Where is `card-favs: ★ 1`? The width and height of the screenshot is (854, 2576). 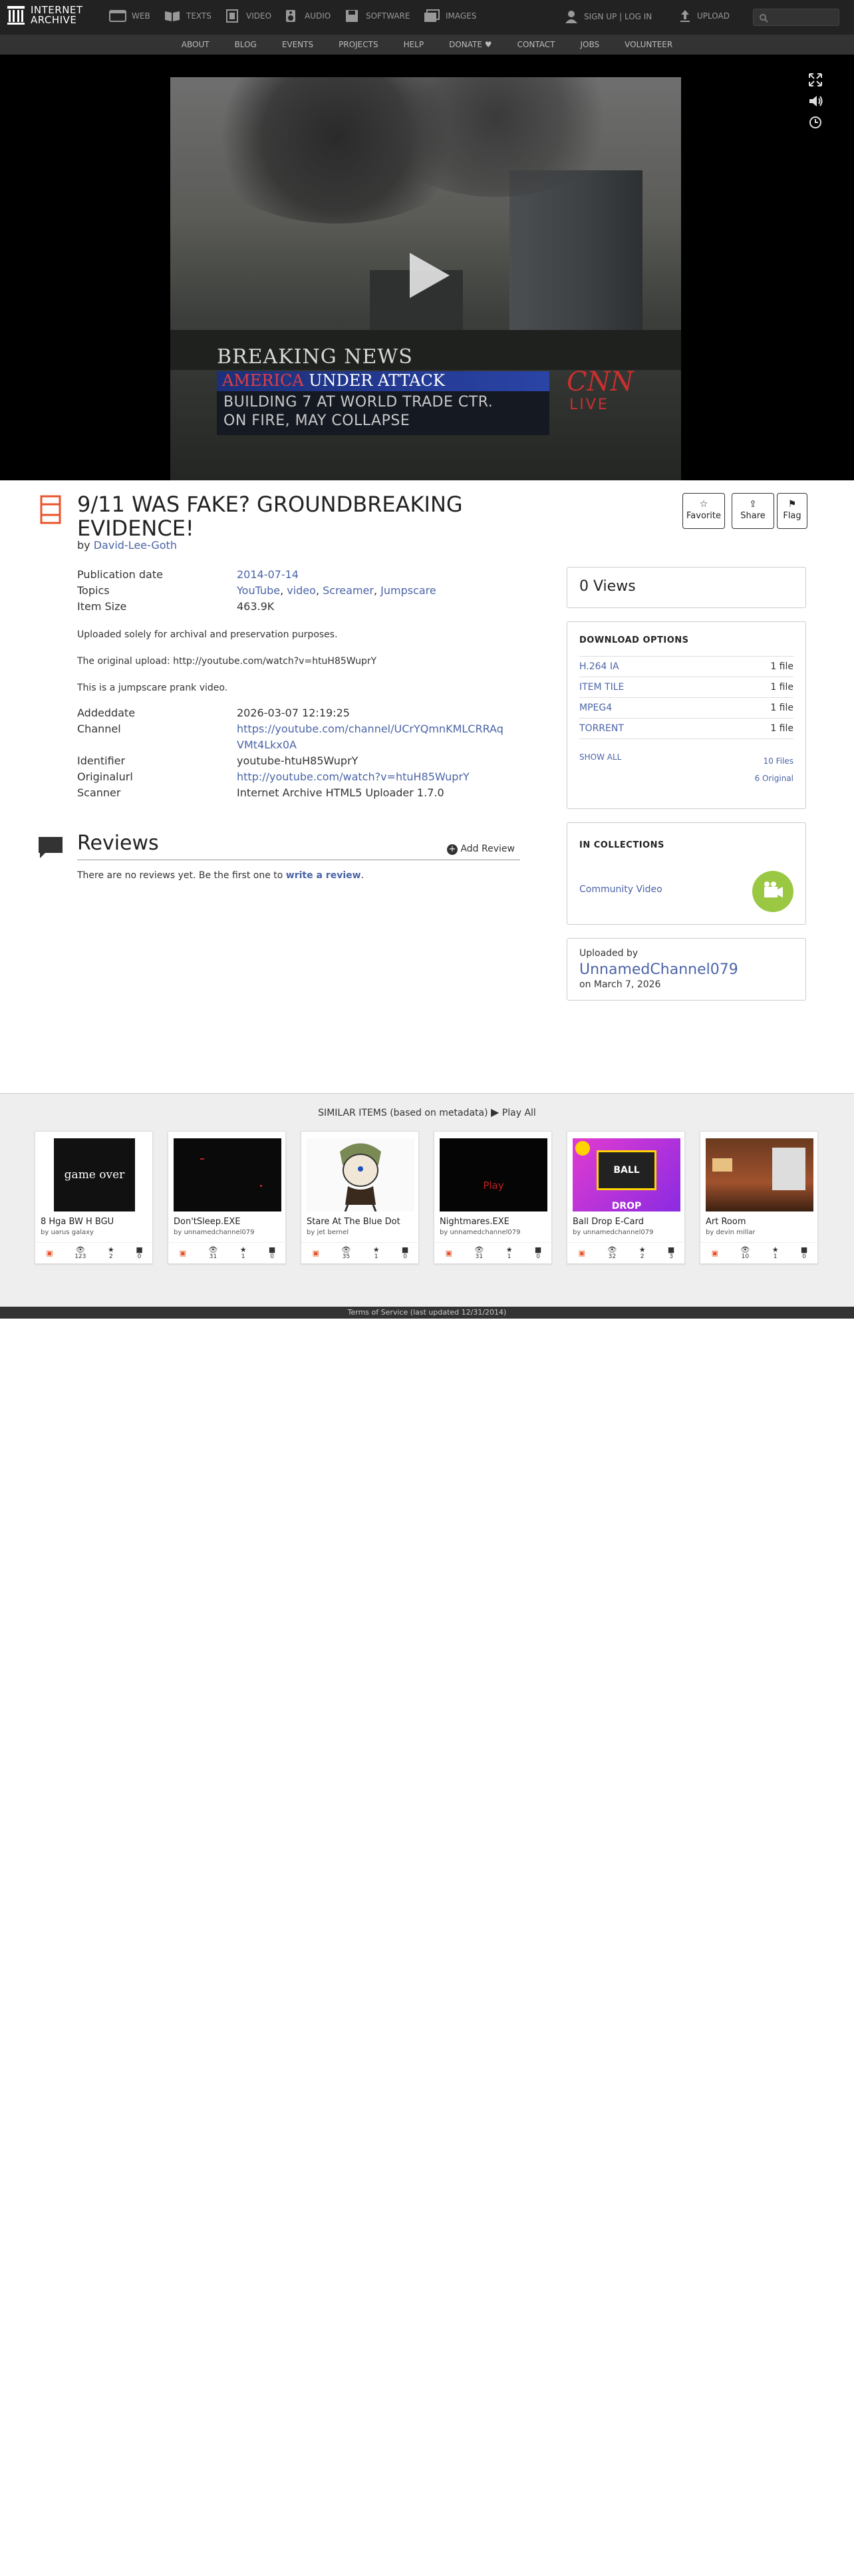
card-favs: ★ 1 is located at coordinates (509, 1253).